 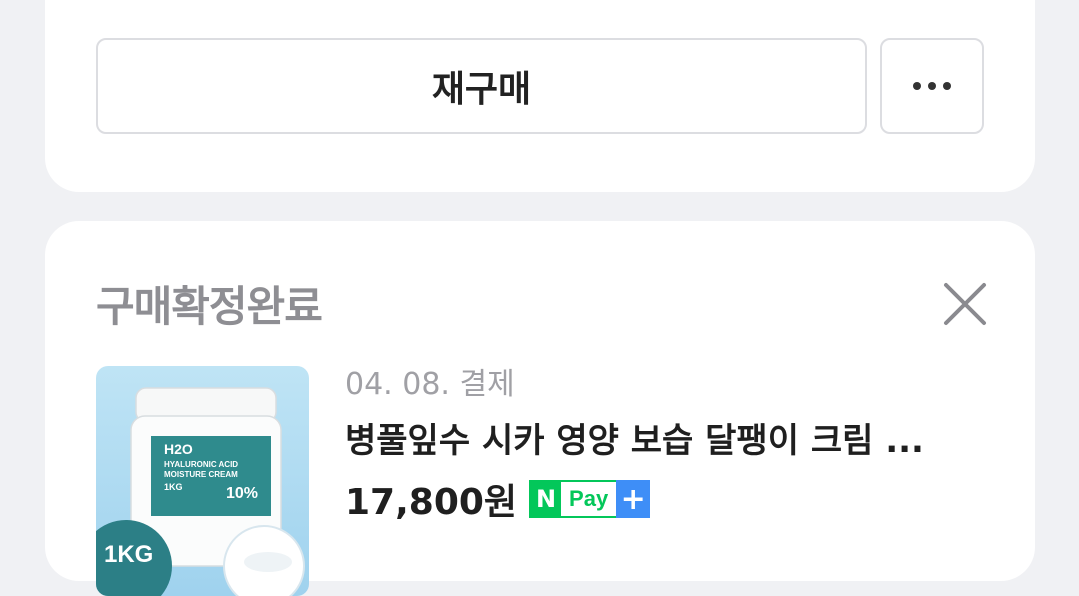 I want to click on thumb-brand: H2O, so click(x=178, y=449).